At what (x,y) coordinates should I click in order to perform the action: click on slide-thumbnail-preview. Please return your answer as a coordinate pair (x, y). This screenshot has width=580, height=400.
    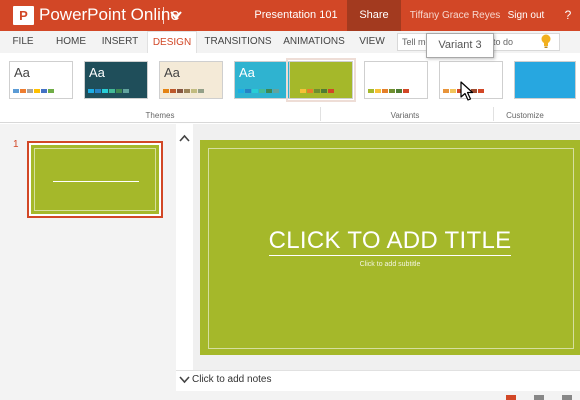
    Looking at the image, I should click on (95, 179).